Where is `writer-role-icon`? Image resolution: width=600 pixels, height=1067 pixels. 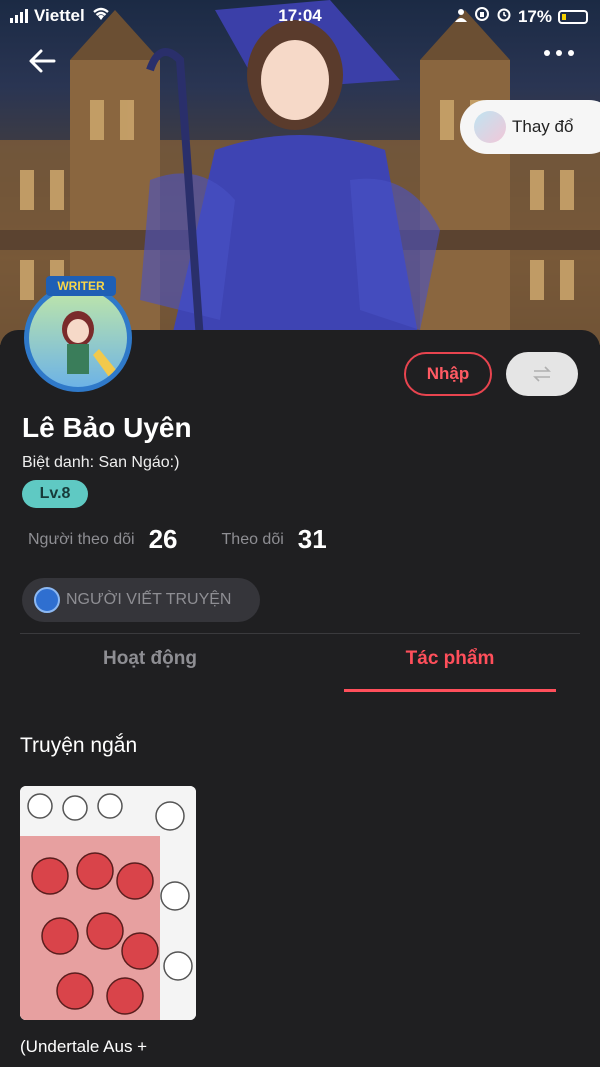
writer-role-icon is located at coordinates (47, 600).